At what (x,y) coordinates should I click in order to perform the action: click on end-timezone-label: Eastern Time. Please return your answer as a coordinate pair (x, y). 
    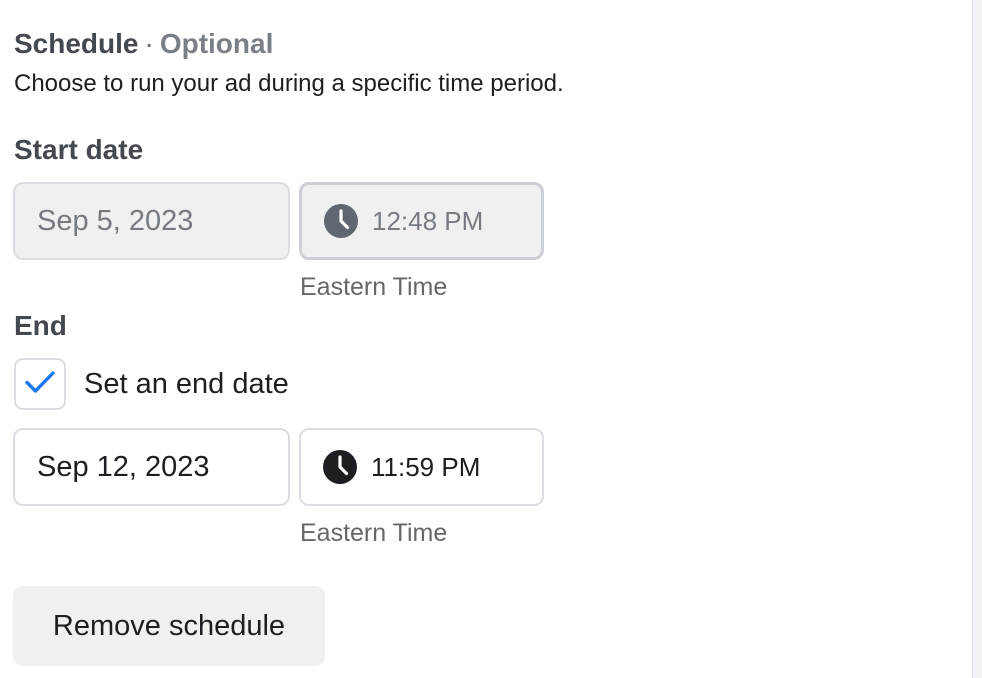
    Looking at the image, I should click on (374, 533).